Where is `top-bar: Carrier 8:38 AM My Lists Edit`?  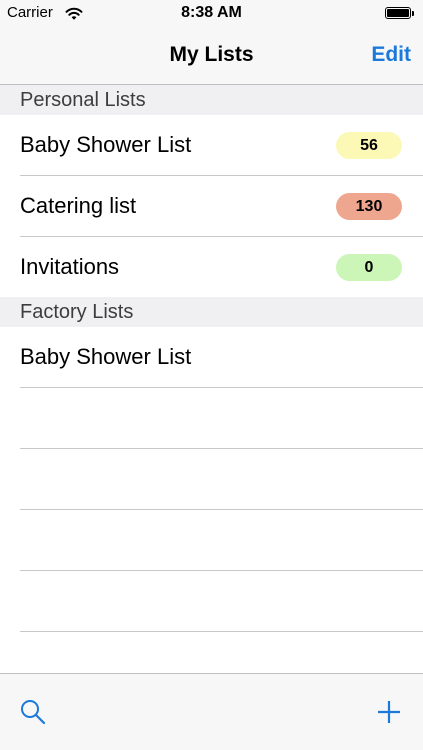
top-bar: Carrier 8:38 AM My Lists Edit is located at coordinates (211, 42).